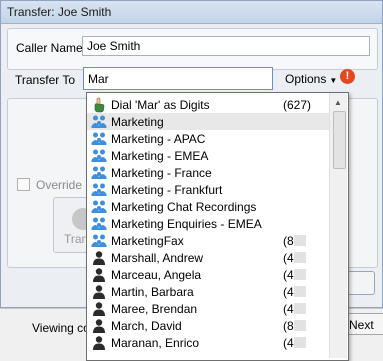 The image size is (383, 361). Describe the element at coordinates (208, 138) in the screenshot. I see `suggestion-item: Marketing - APAC` at that location.